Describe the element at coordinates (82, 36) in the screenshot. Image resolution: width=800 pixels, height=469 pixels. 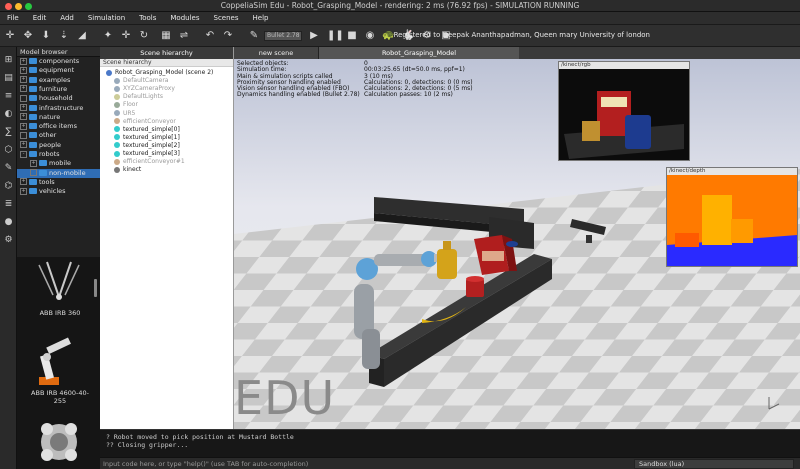
I see `camera-angle-icon: ◢` at that location.